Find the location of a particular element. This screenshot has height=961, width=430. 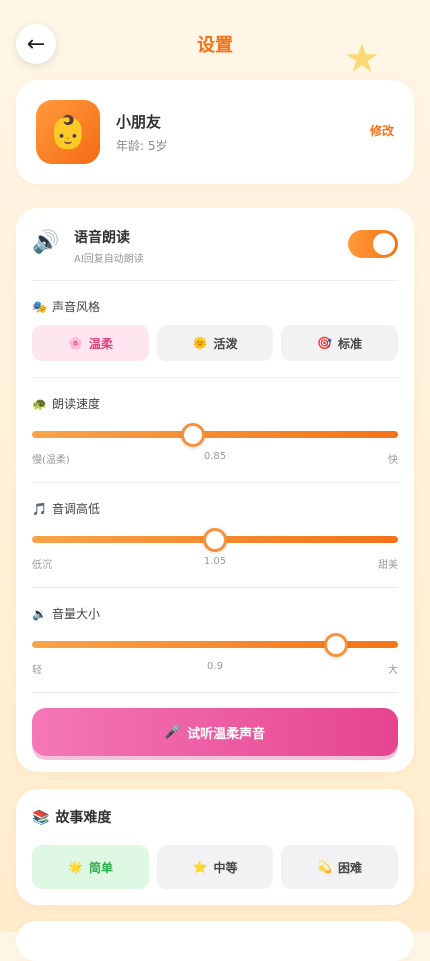

speed-slider is located at coordinates (215, 434).